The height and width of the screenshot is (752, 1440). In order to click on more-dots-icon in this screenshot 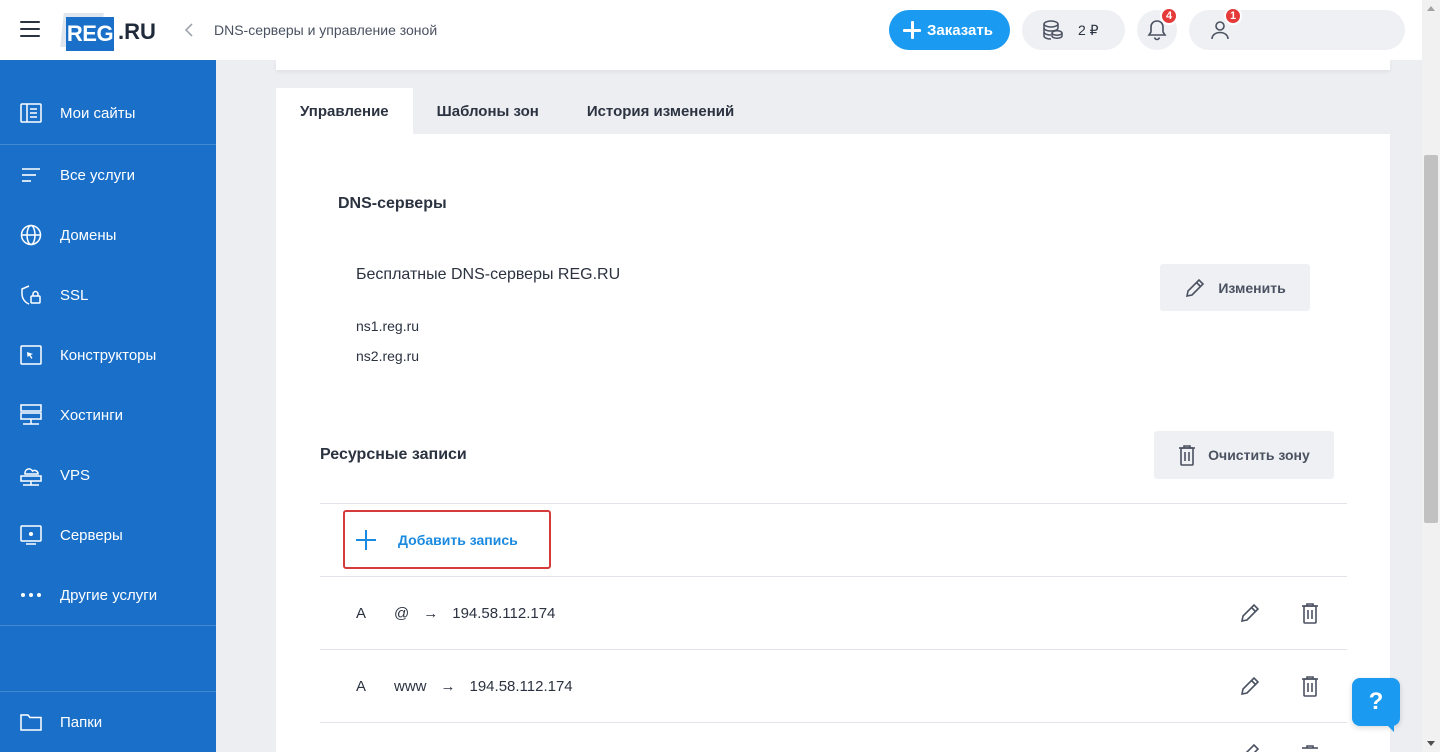, I will do `click(31, 595)`.